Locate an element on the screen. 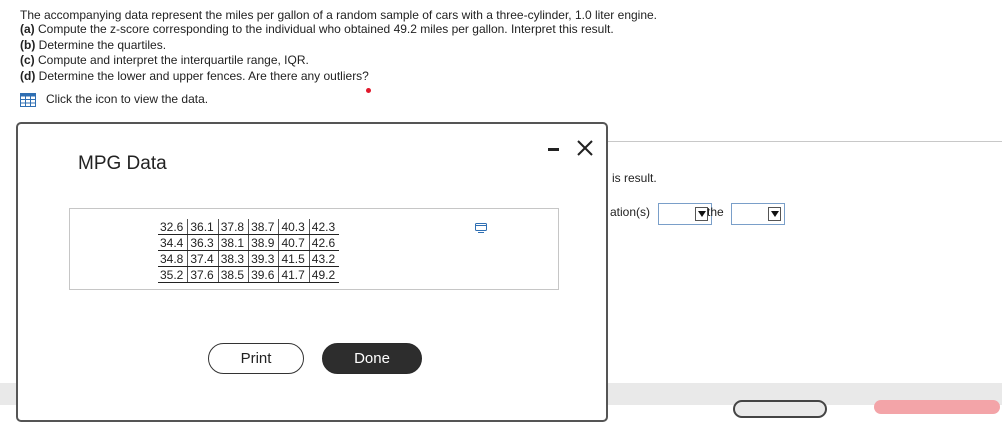 The image size is (1002, 422). table-cell: 32.6 is located at coordinates (173, 227).